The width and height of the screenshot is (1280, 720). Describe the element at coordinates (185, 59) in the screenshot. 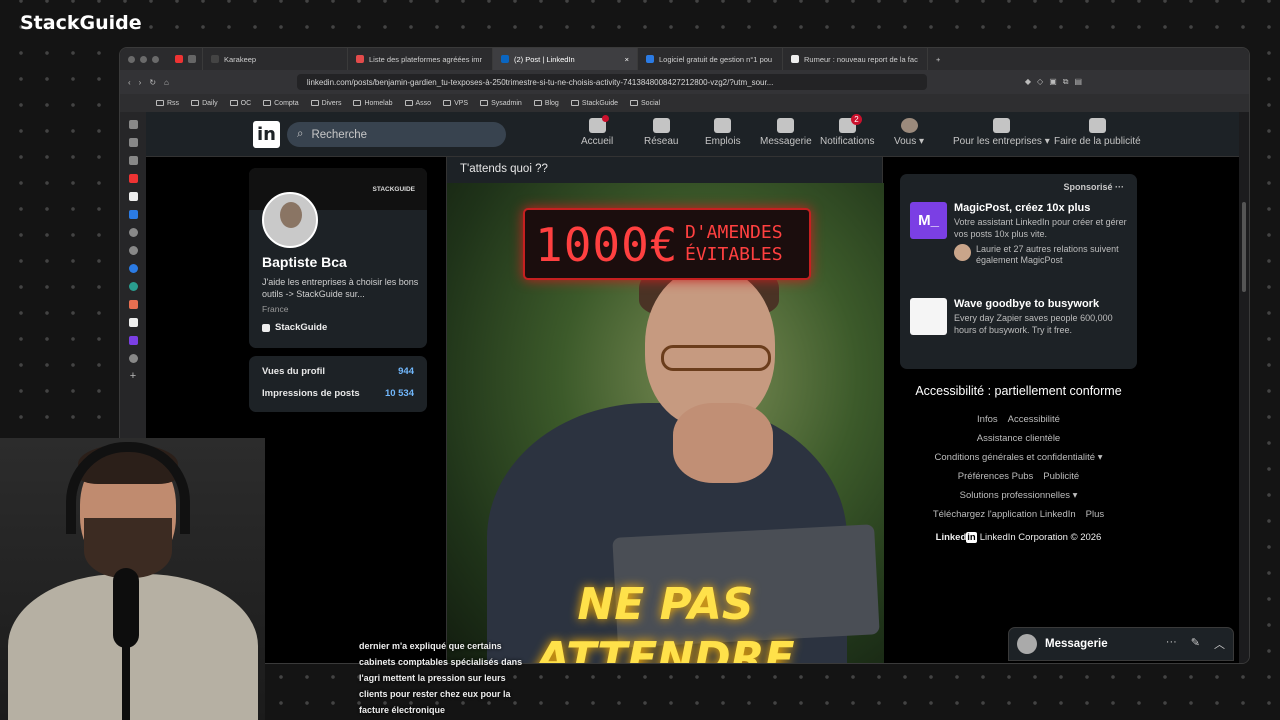

I see `pinned-tabs` at that location.